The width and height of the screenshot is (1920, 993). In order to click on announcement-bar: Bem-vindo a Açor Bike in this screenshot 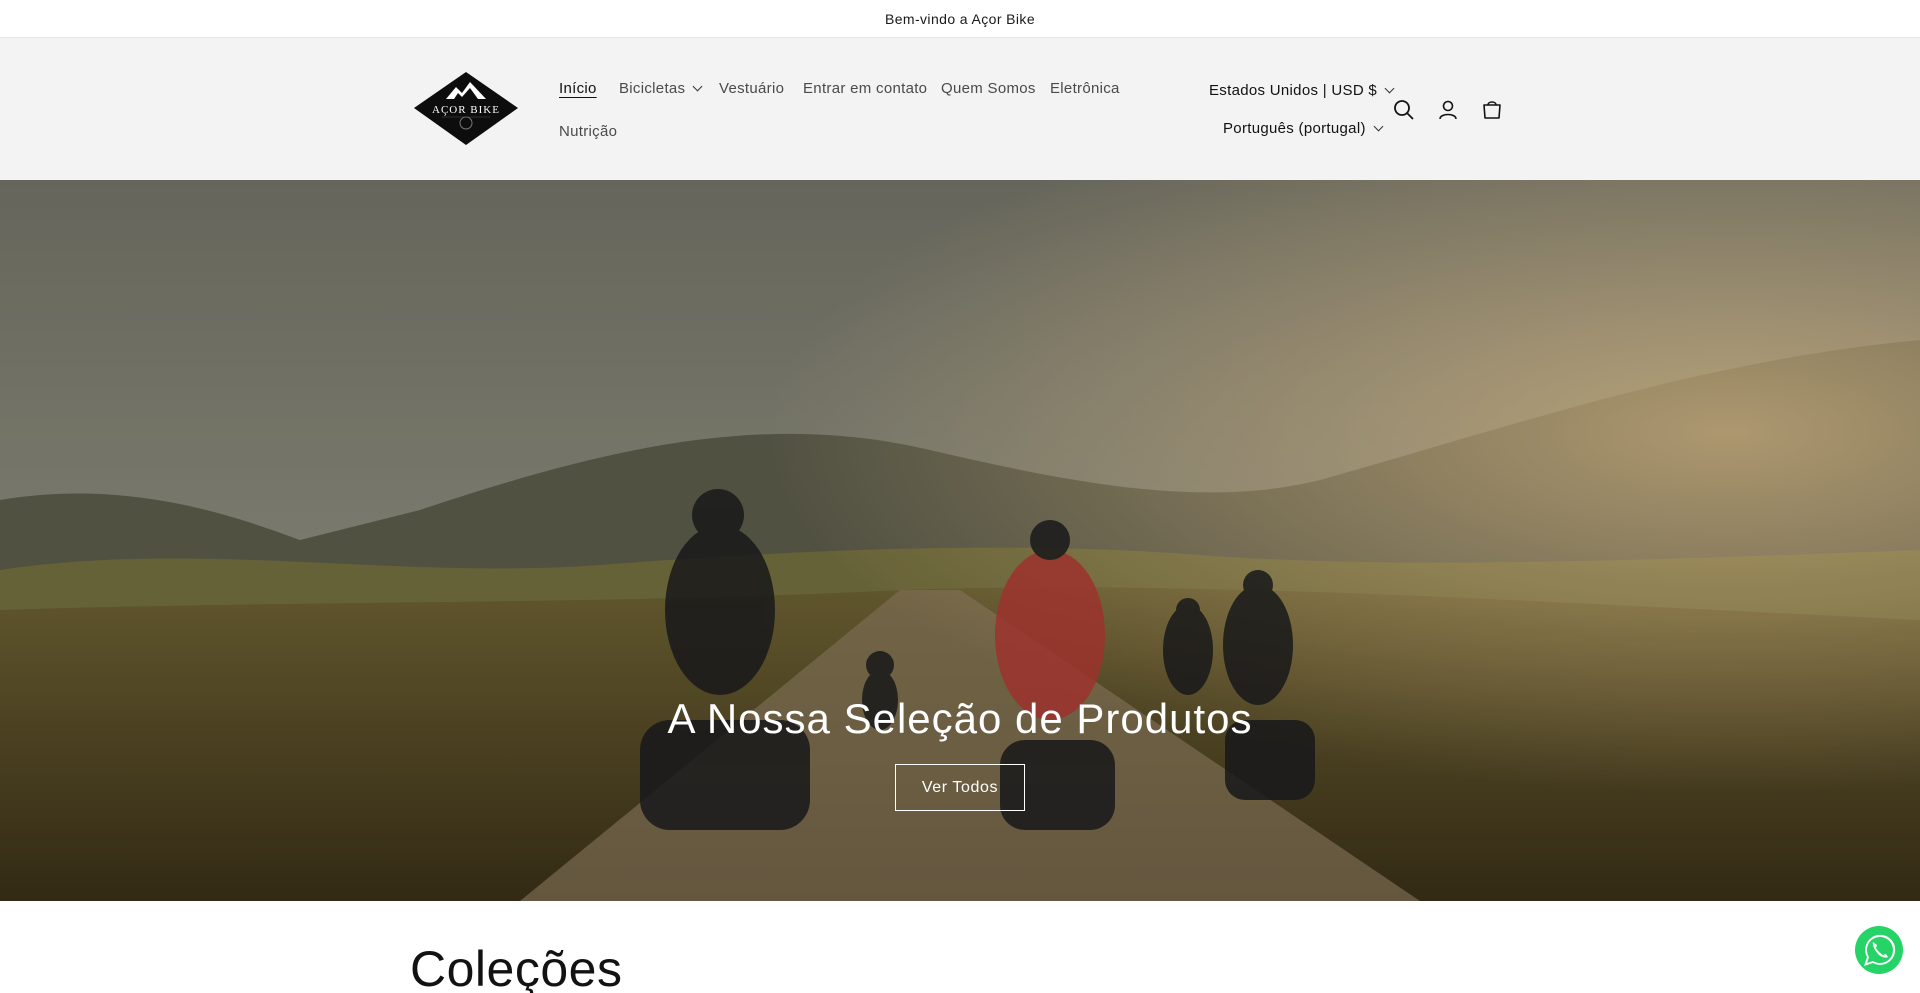, I will do `click(960, 19)`.